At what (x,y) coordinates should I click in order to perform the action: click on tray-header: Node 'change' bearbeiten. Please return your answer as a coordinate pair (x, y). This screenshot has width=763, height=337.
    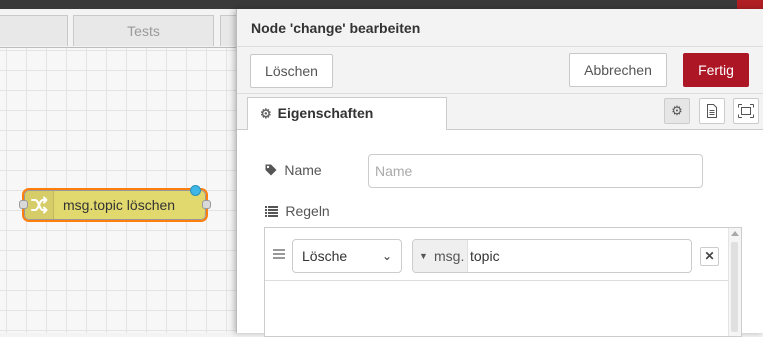
    Looking at the image, I should click on (500, 28).